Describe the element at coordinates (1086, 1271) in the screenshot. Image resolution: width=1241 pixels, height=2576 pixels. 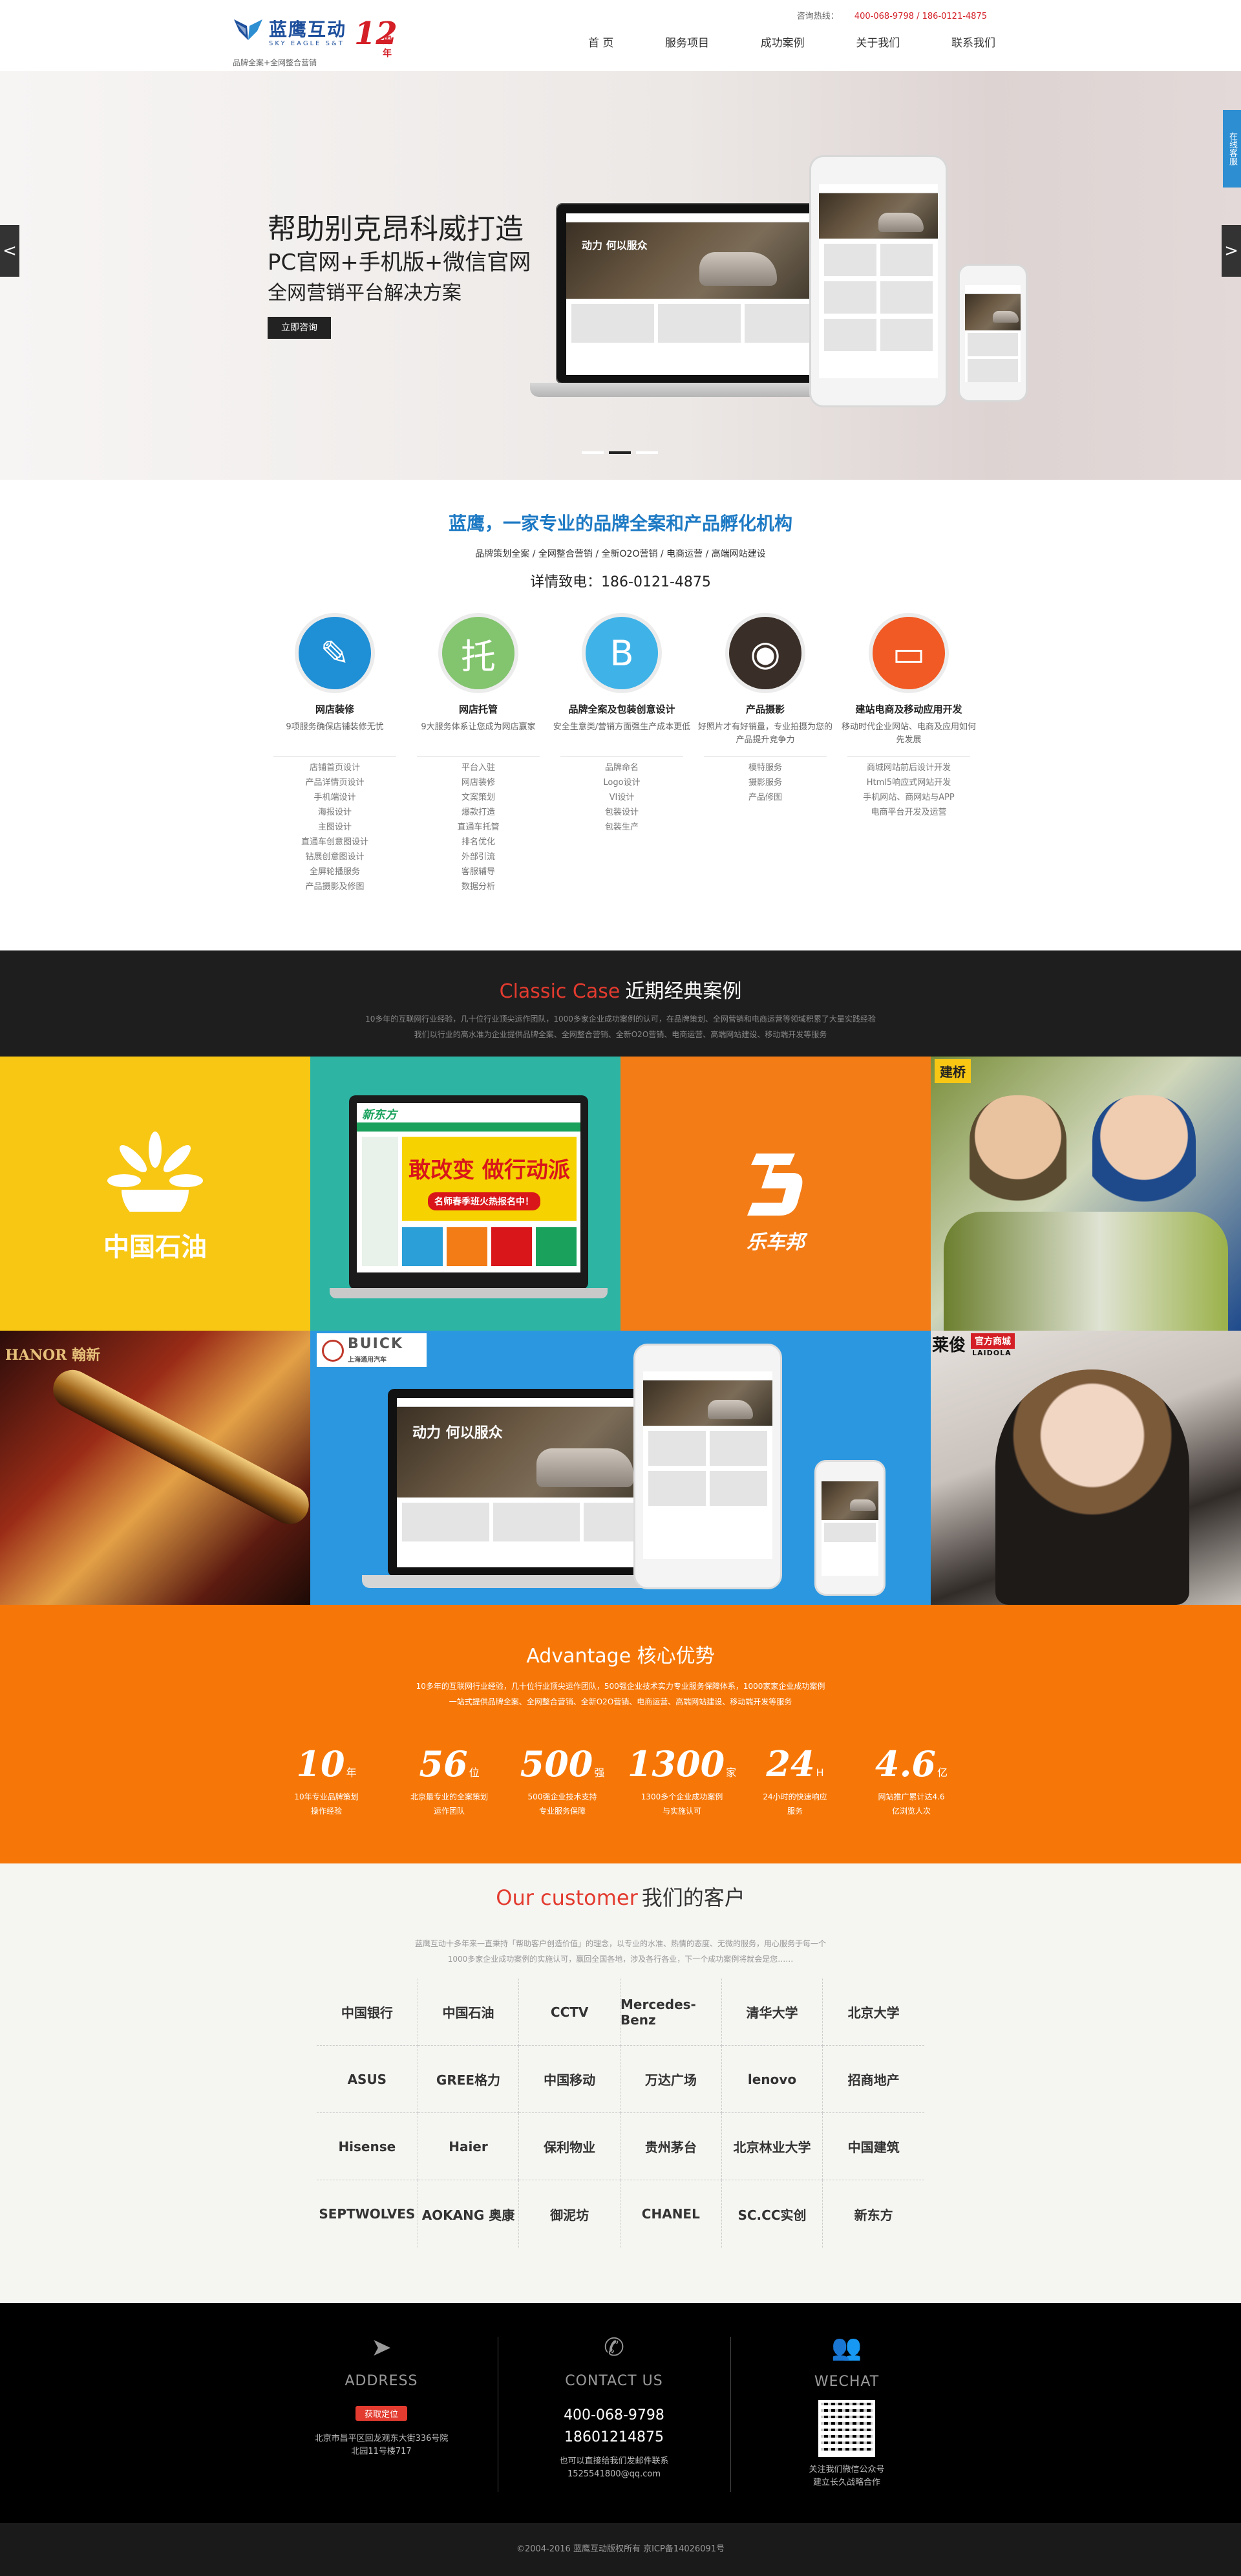
I see `jacket-shape` at that location.